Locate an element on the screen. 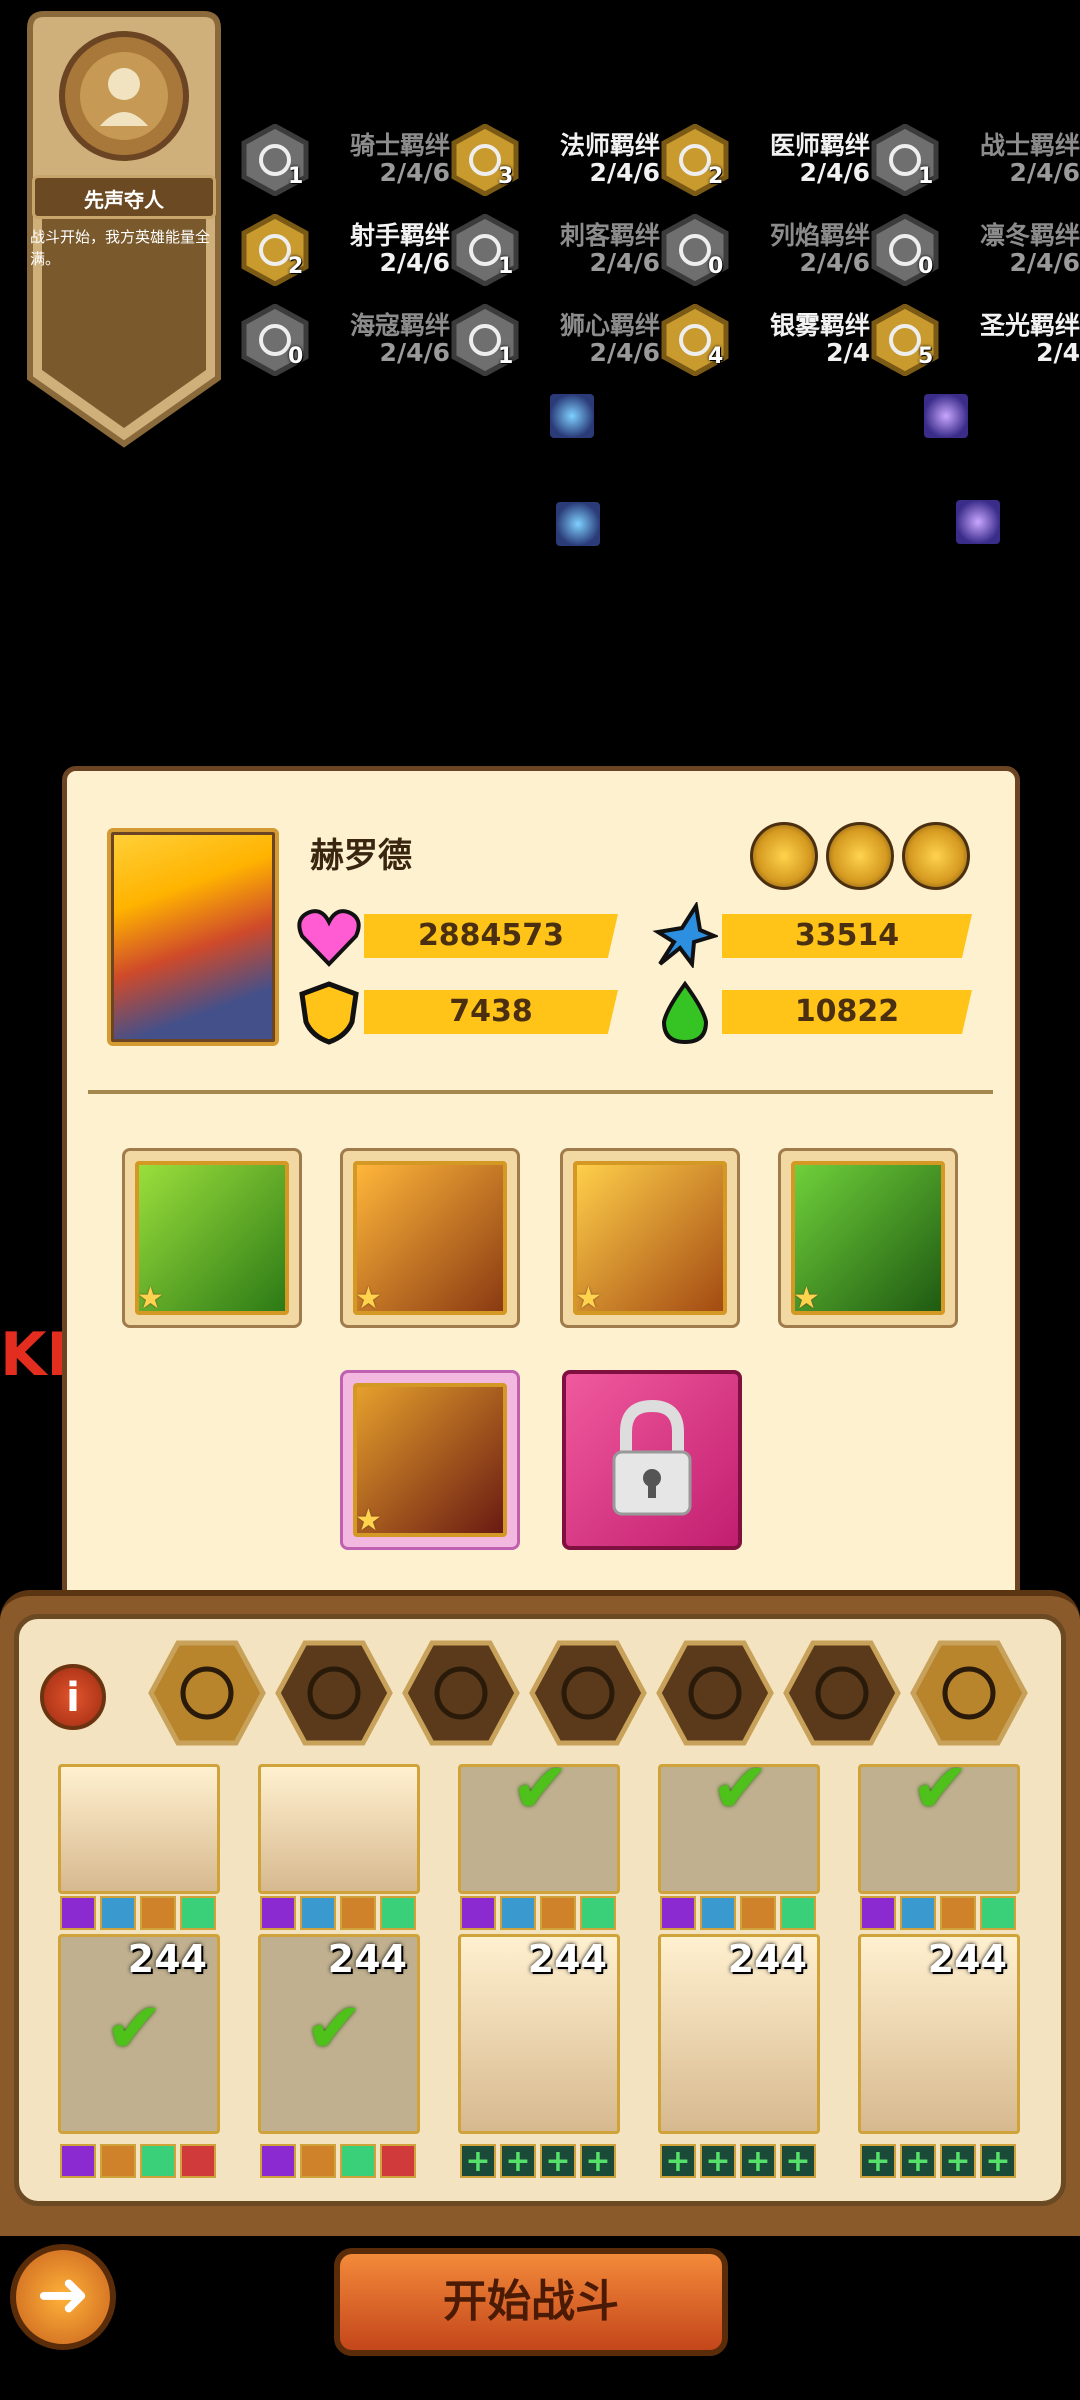 This screenshot has height=2400, width=1080. skill-slot-5: ★ is located at coordinates (430, 1460).